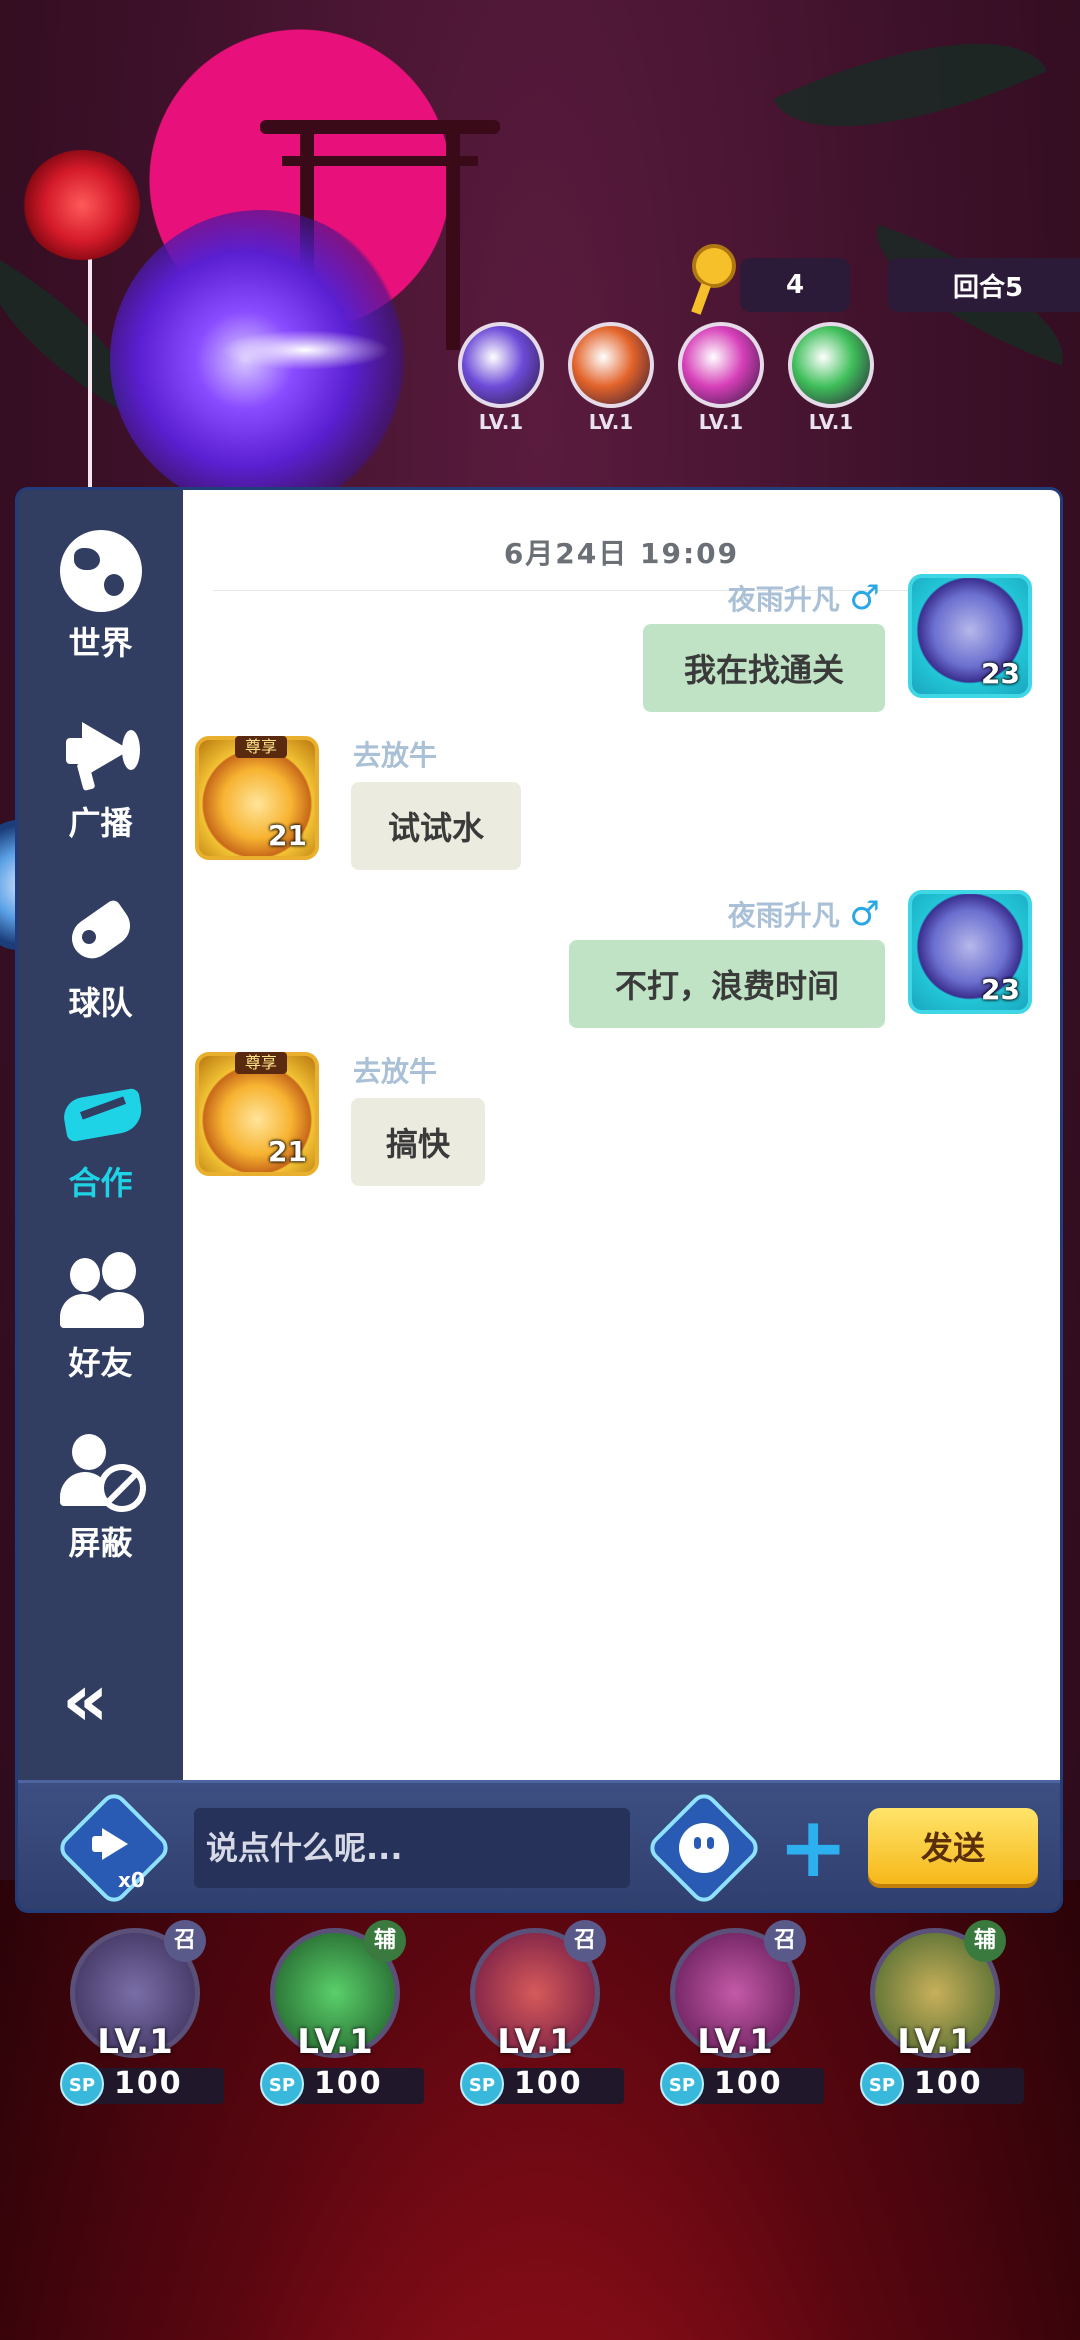 The image size is (1080, 2340). I want to click on tab-friends: 好友, so click(100, 1320).